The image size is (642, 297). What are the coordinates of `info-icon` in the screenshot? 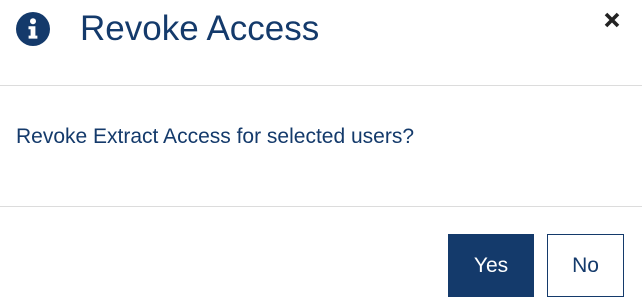 It's located at (33, 29).